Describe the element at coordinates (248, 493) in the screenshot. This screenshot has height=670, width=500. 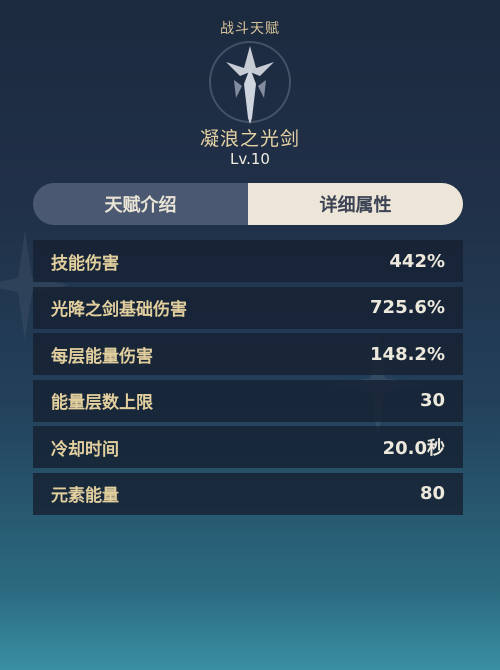
I see `stat-row-energy-cost: 元素能量 80` at that location.